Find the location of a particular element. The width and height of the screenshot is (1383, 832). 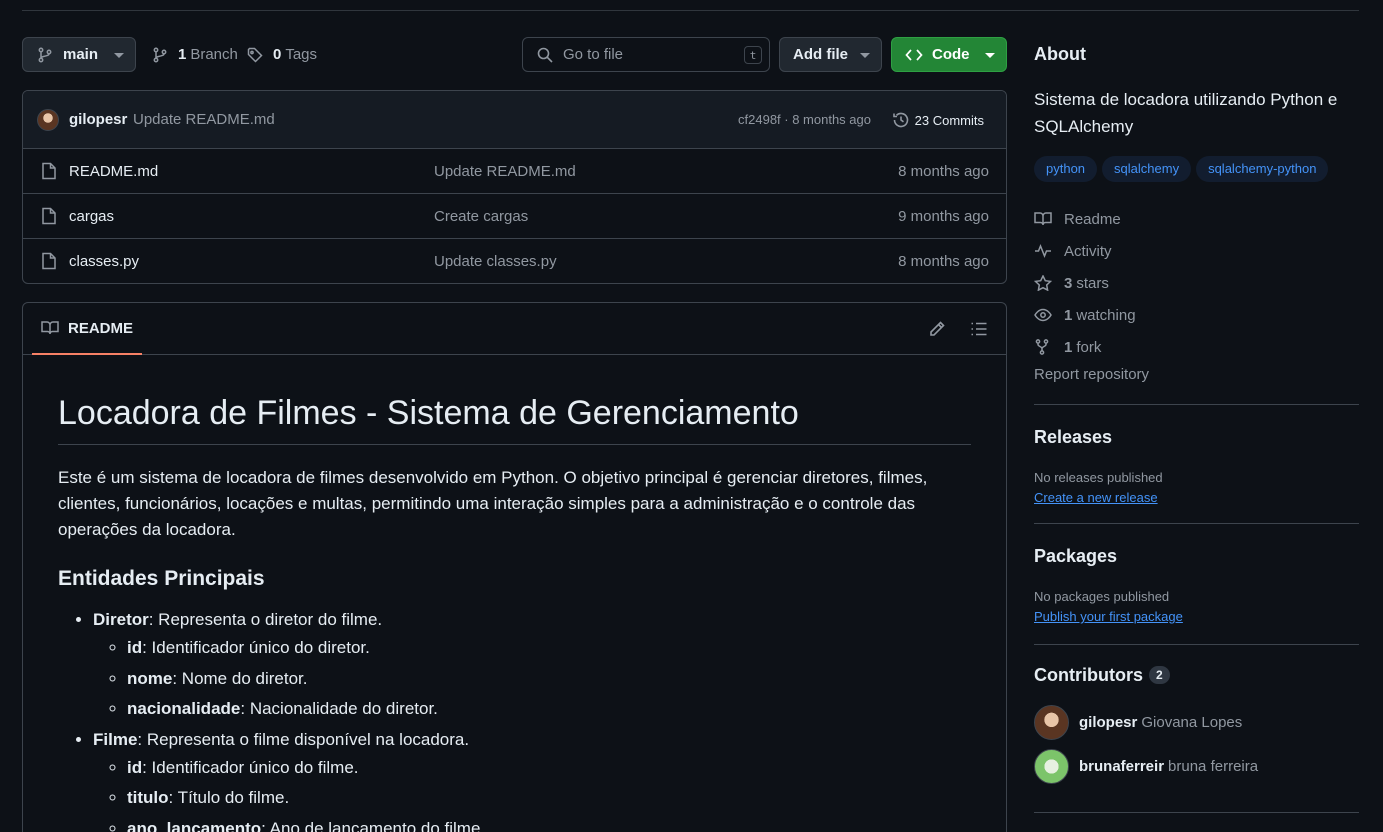

tags-link: 0 Tags is located at coordinates (282, 54).